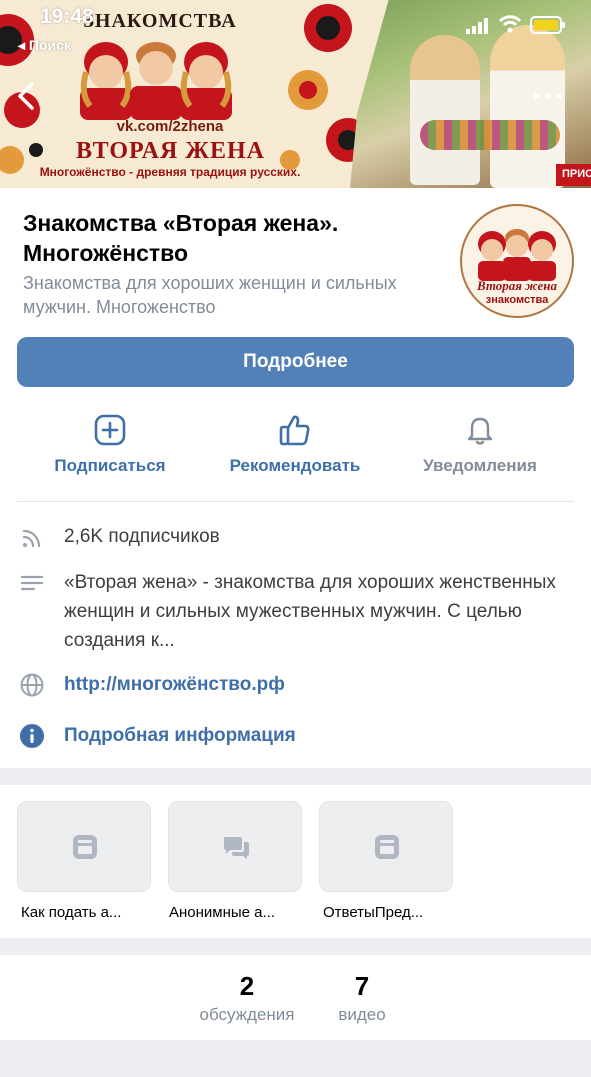 This screenshot has height=1077, width=591. What do you see at coordinates (362, 1014) in the screenshot?
I see `counter-caption: видео` at bounding box center [362, 1014].